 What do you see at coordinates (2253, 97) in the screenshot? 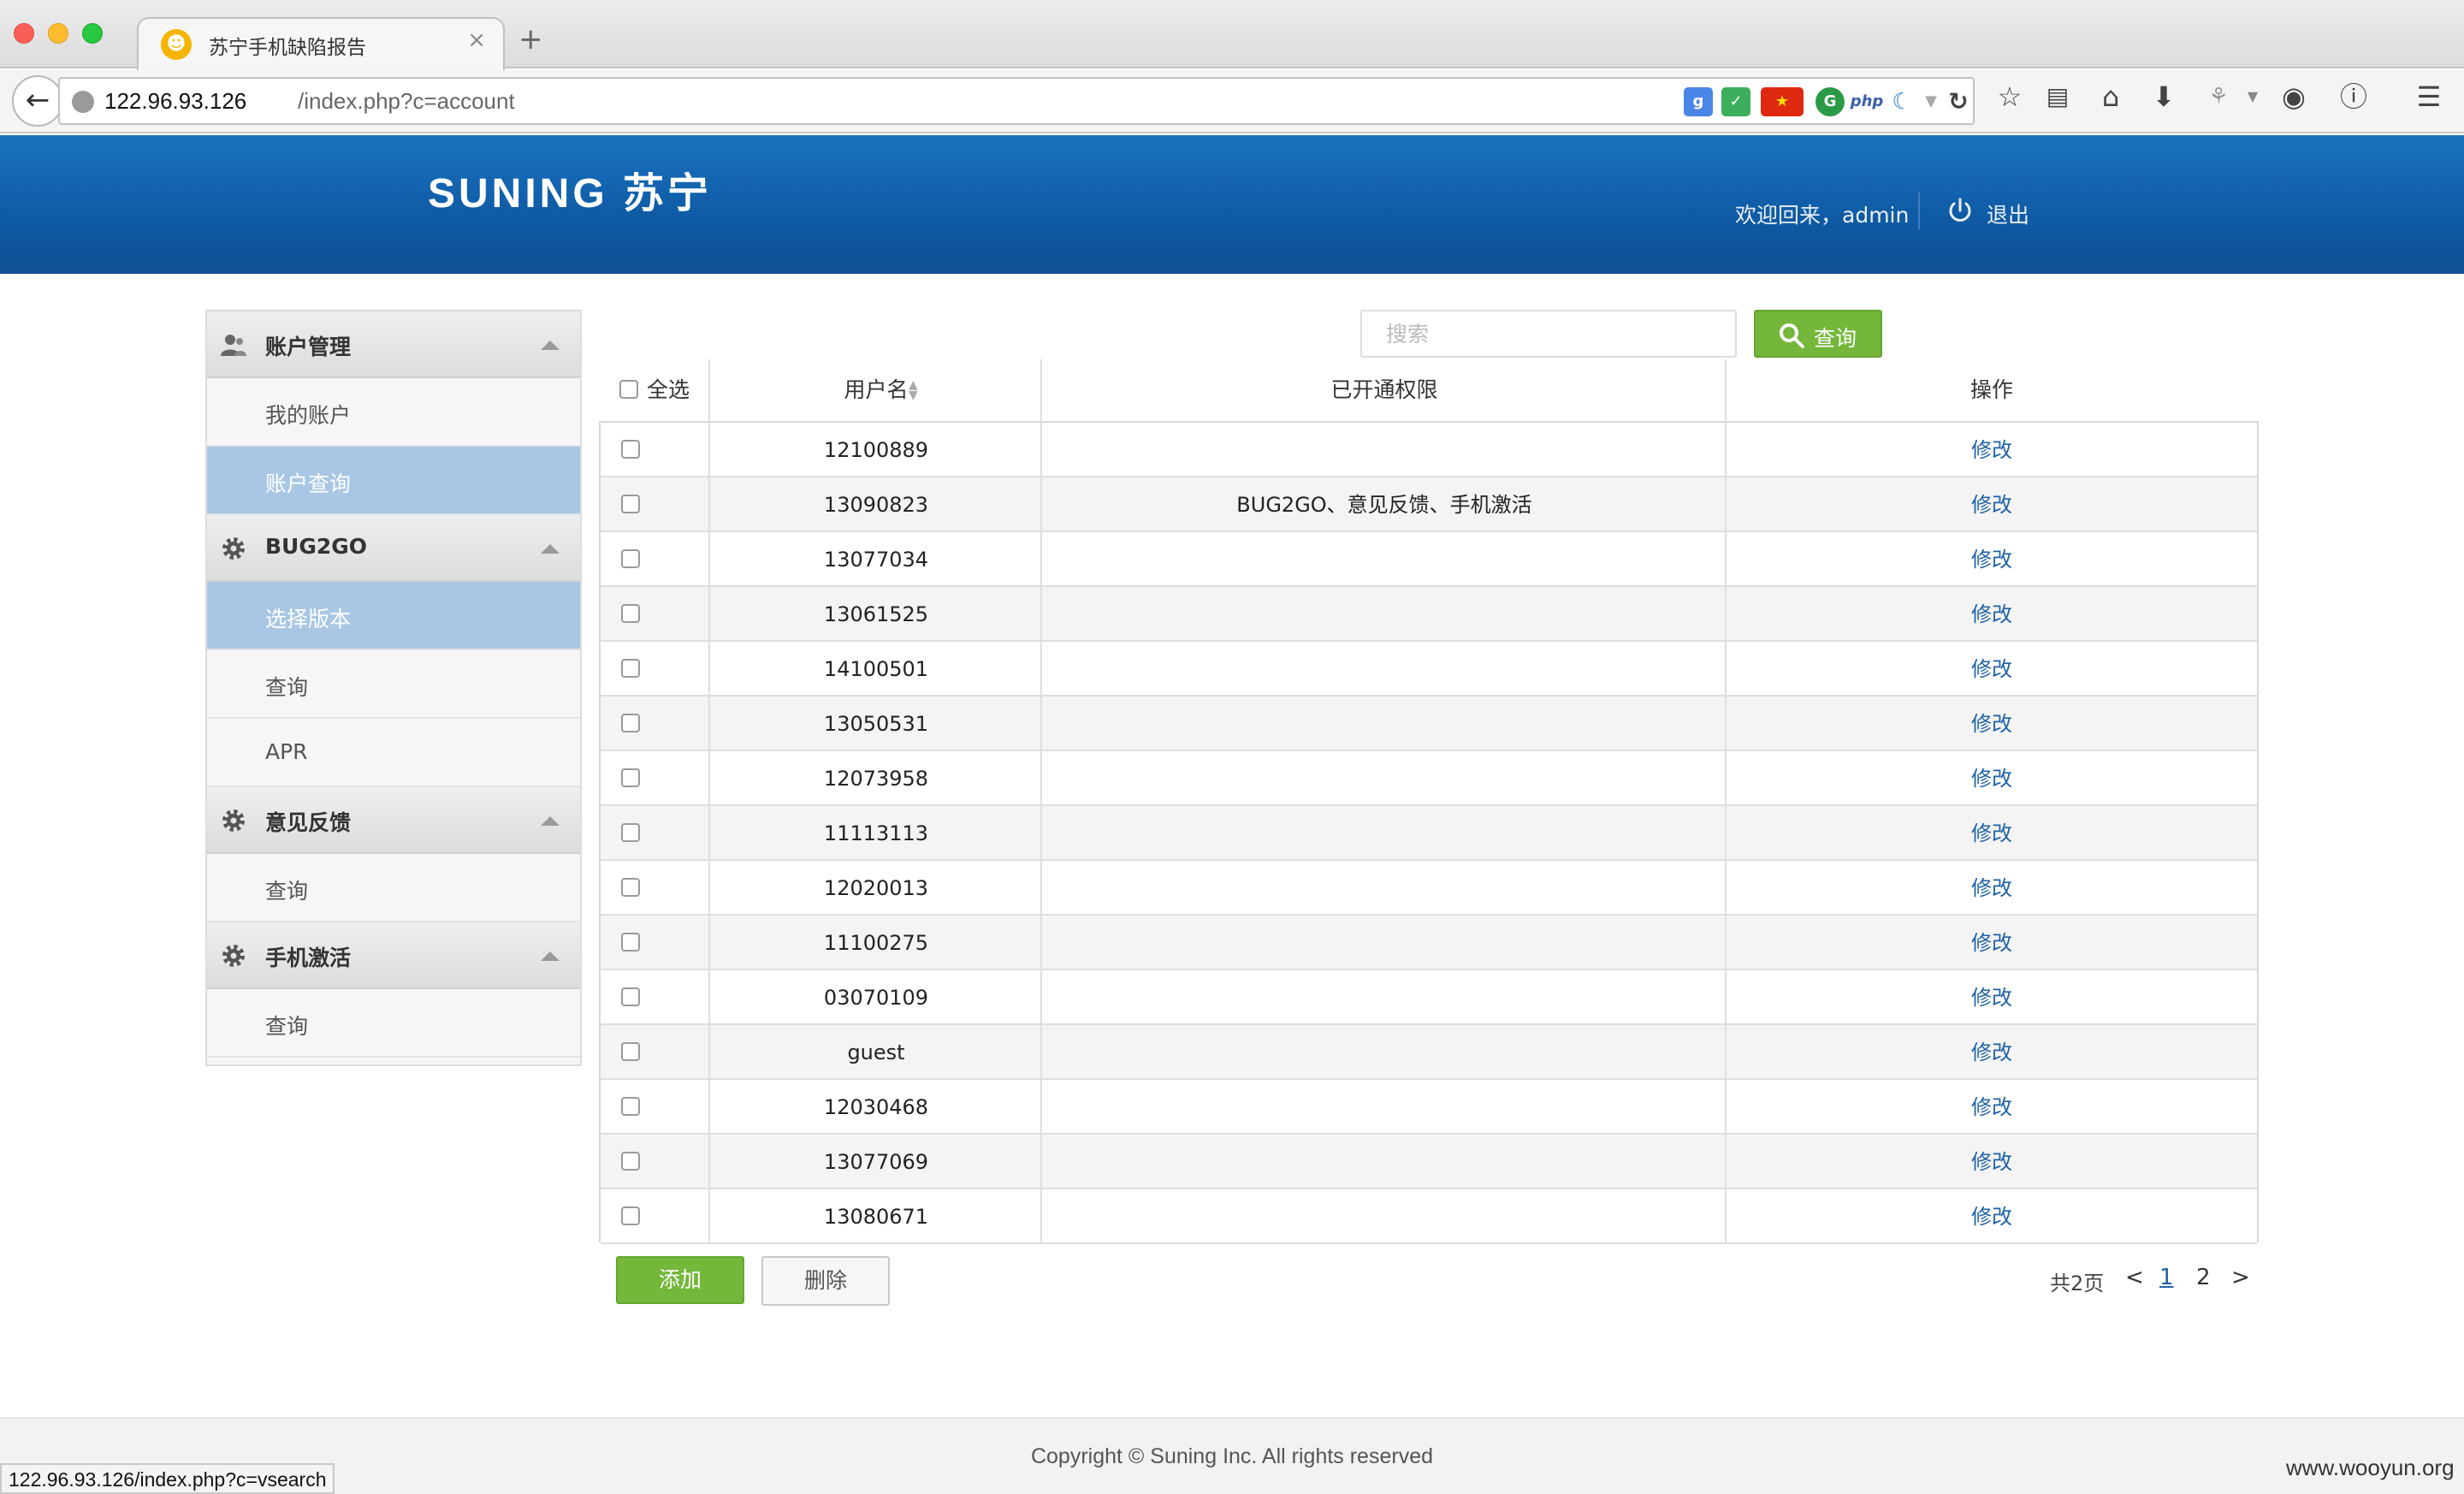
I see `extension-dropdown-icon: ▼` at bounding box center [2253, 97].